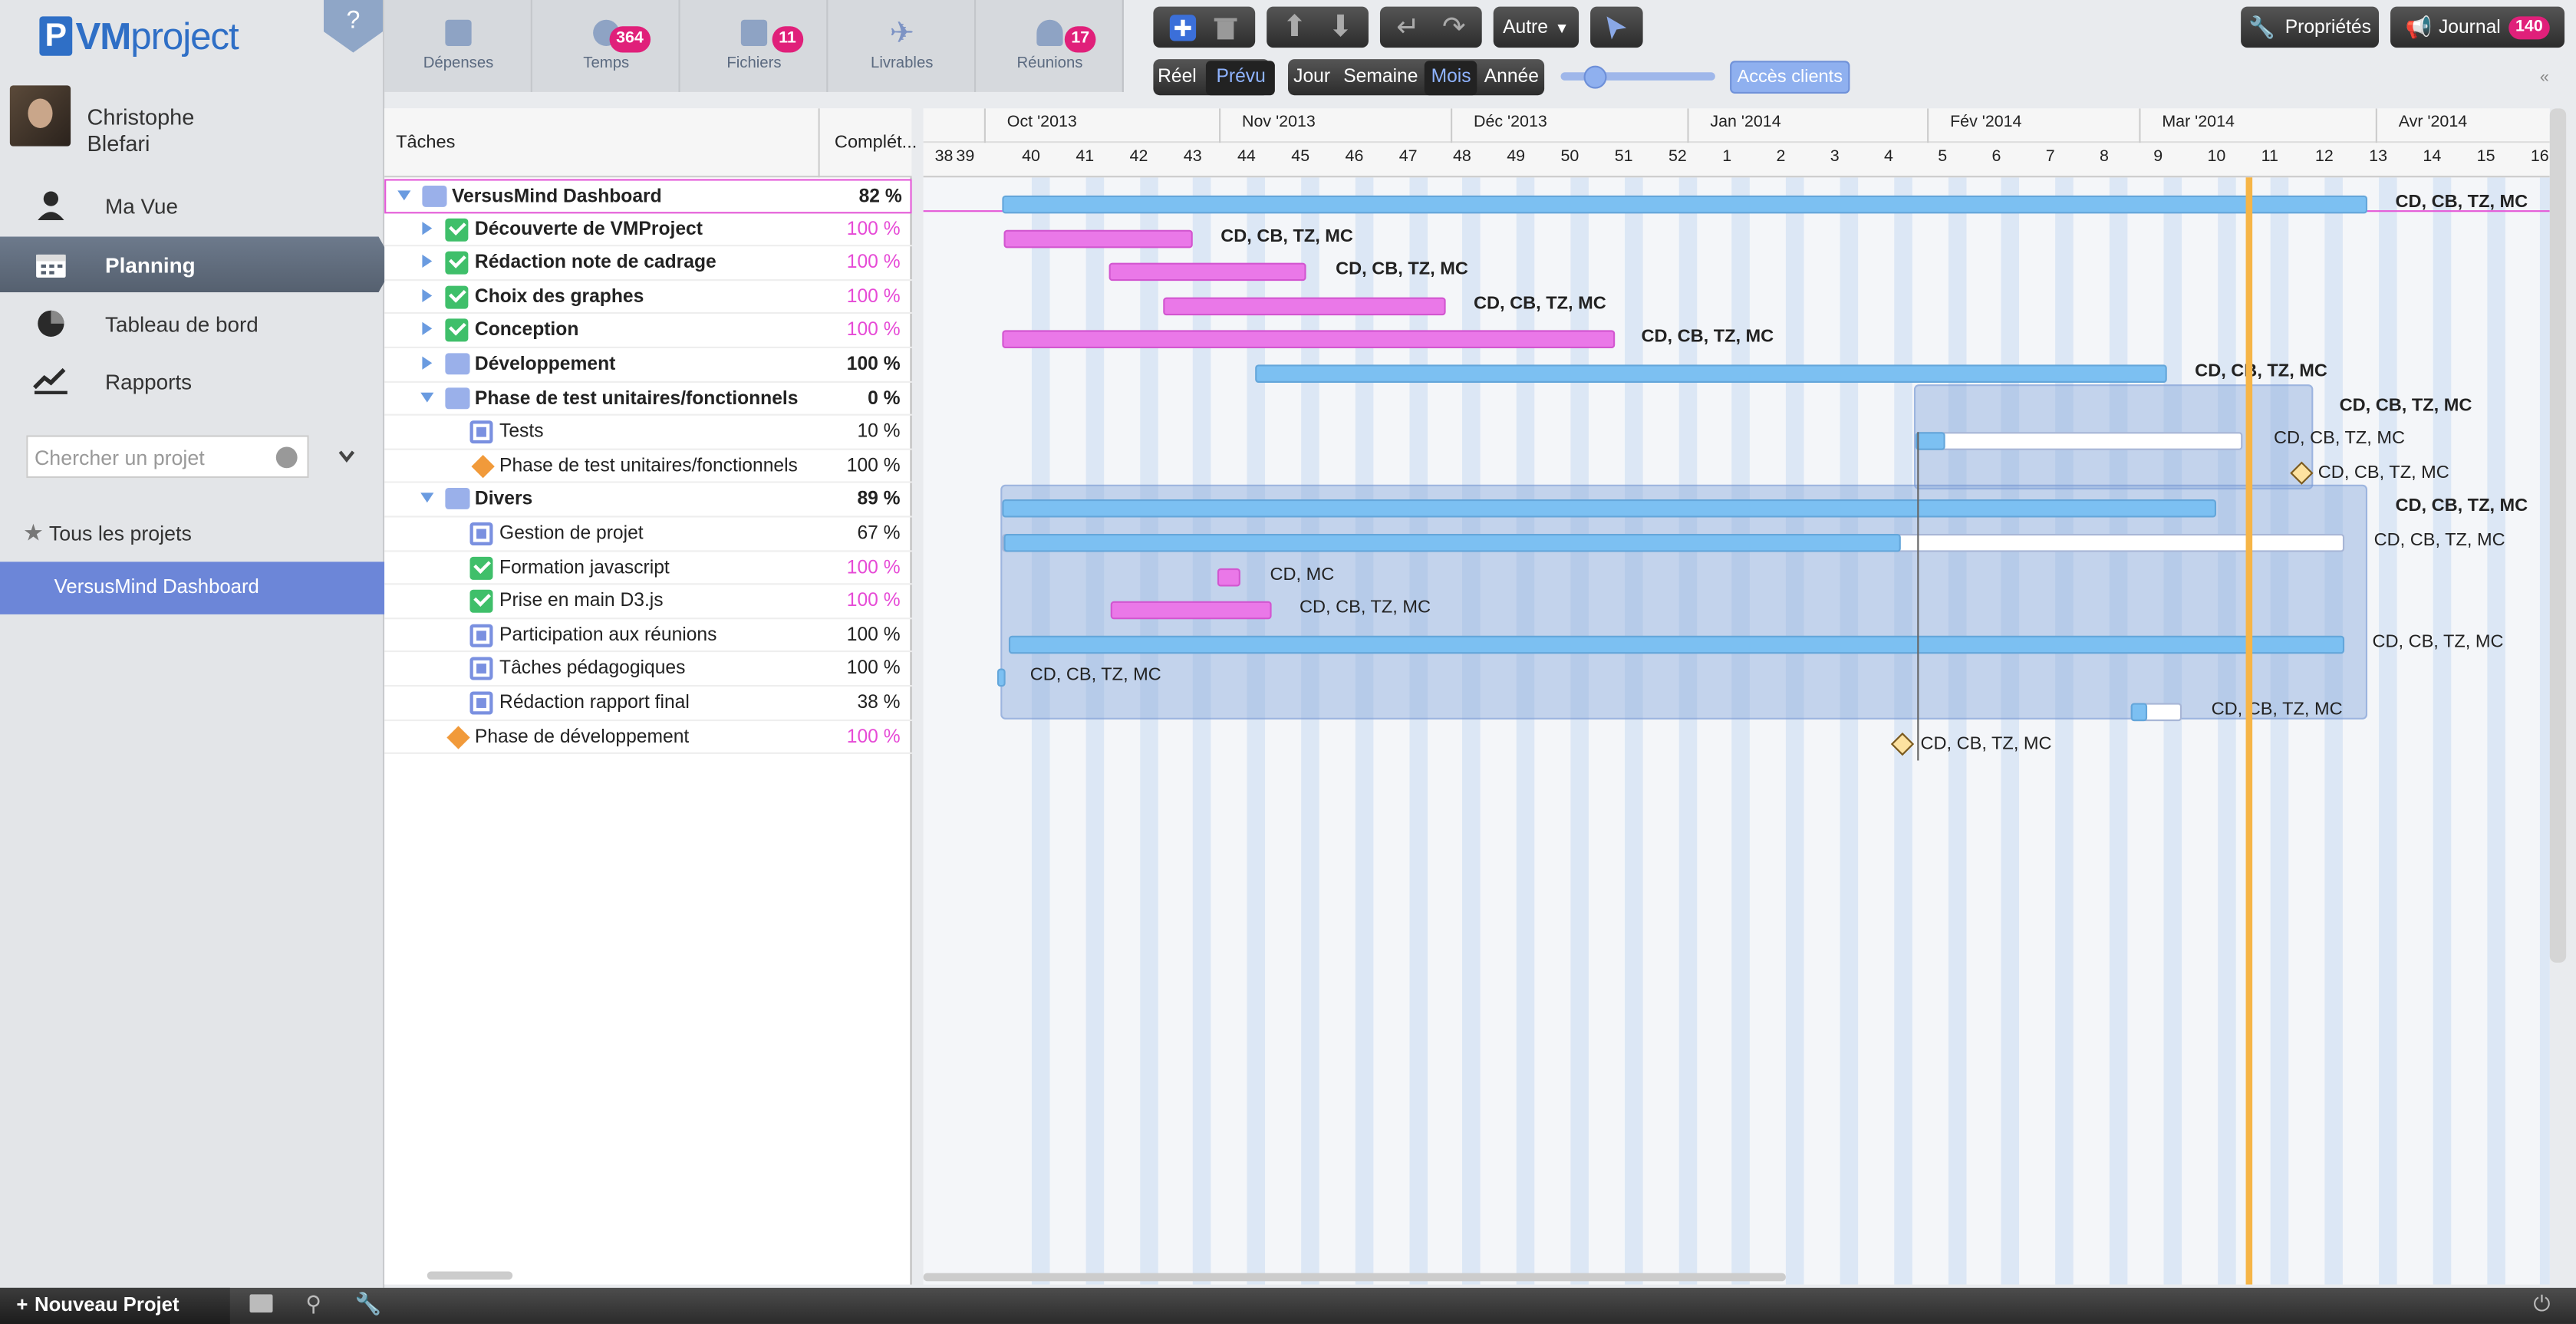  Describe the element at coordinates (1312, 77) in the screenshot. I see `scale-day-button: Jour` at that location.